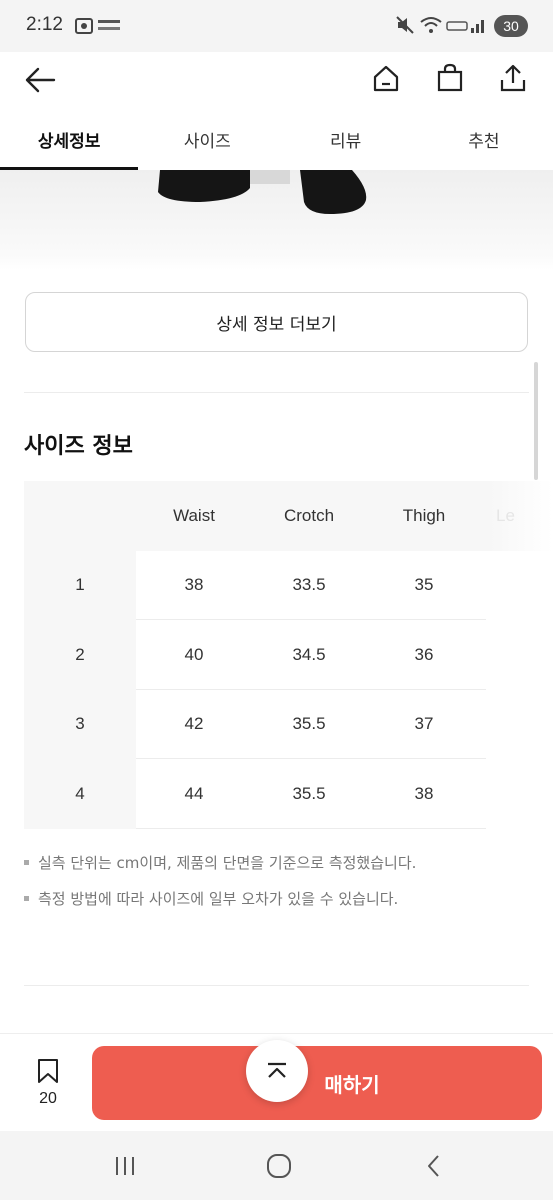 Image resolution: width=553 pixels, height=1200 pixels. Describe the element at coordinates (80, 794) in the screenshot. I see `table-cell: 4` at that location.